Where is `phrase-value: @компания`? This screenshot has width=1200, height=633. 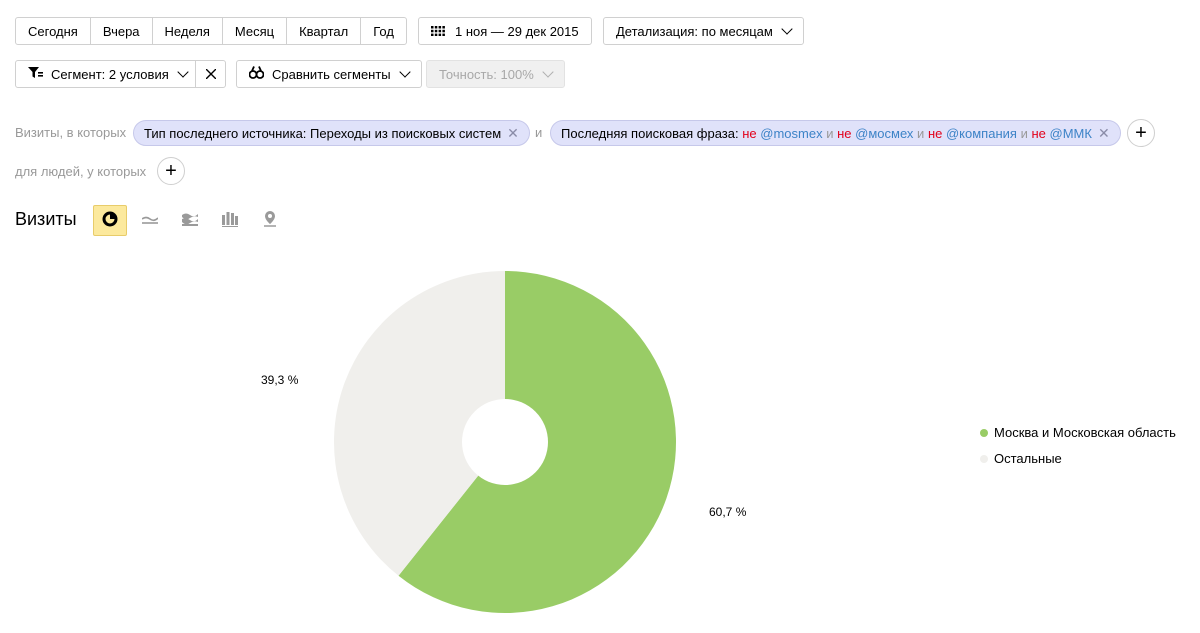 phrase-value: @компания is located at coordinates (981, 133).